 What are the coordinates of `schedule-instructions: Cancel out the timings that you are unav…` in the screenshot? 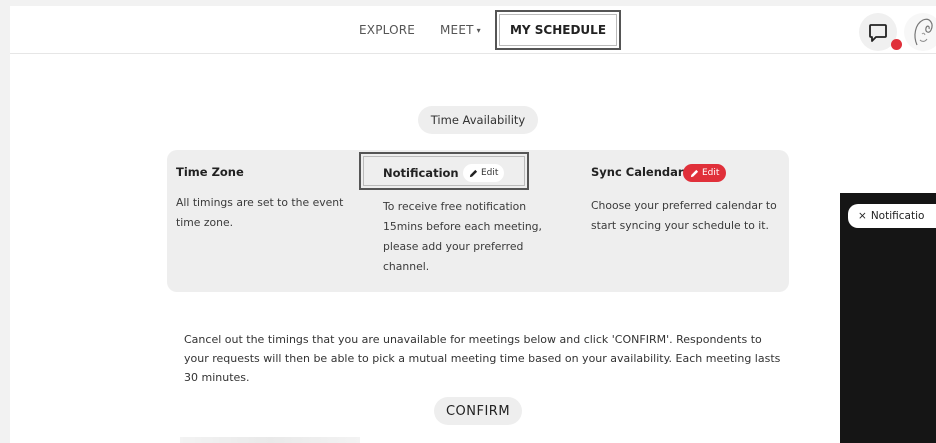 It's located at (482, 358).